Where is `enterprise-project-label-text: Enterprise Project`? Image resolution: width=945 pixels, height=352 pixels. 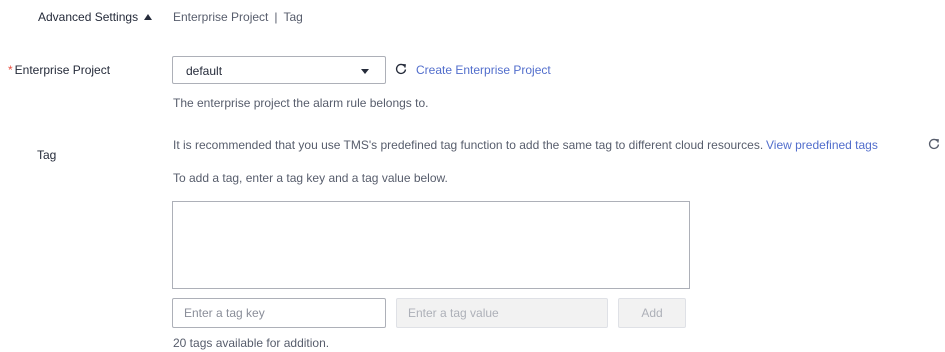
enterprise-project-label-text: Enterprise Project is located at coordinates (62, 70).